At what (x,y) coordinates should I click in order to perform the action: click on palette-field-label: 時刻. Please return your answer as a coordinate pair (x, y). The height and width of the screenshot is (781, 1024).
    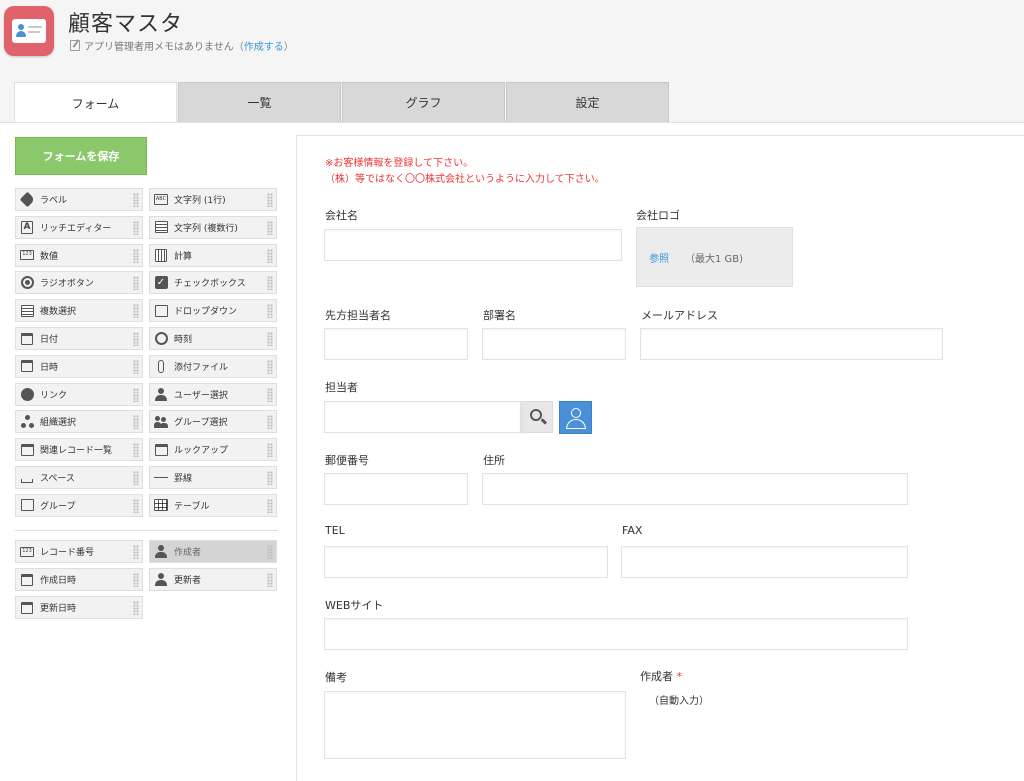
    Looking at the image, I should click on (183, 340).